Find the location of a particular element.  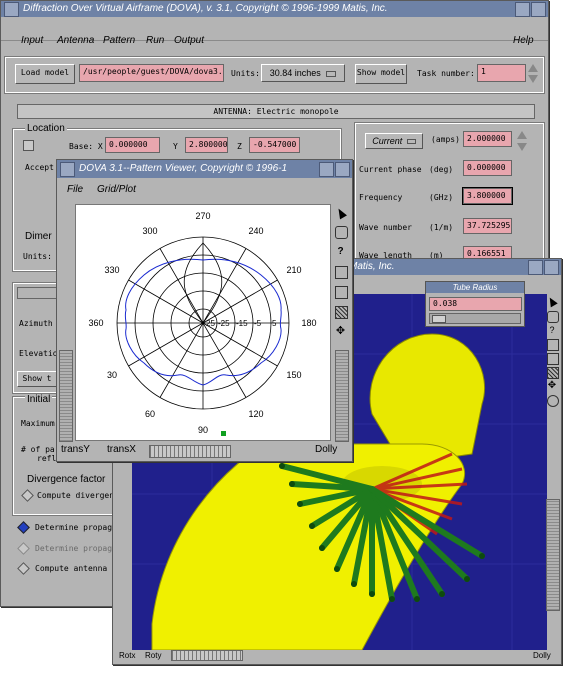

show-button: Show t is located at coordinates (37, 379).